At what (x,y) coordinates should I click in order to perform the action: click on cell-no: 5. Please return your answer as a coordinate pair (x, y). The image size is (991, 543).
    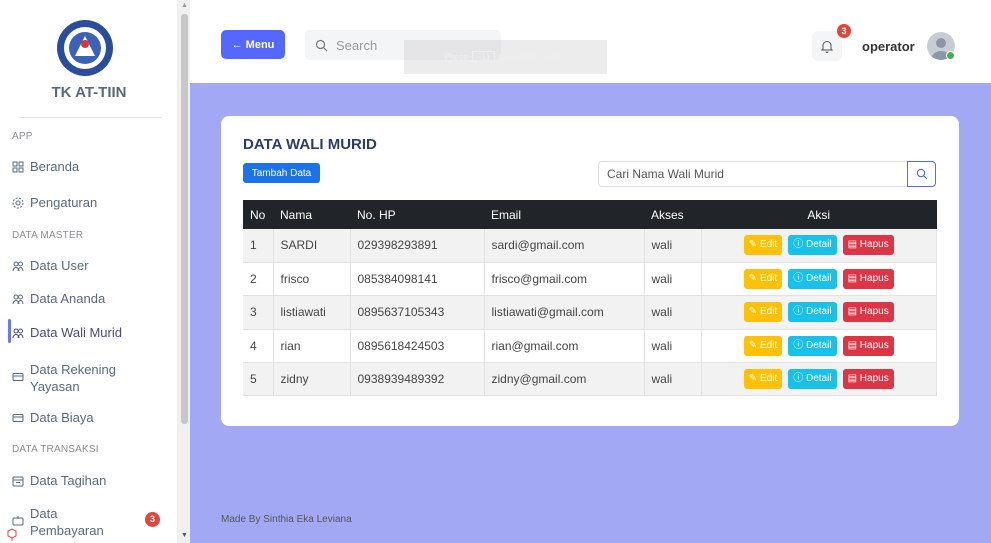
    Looking at the image, I should click on (258, 379).